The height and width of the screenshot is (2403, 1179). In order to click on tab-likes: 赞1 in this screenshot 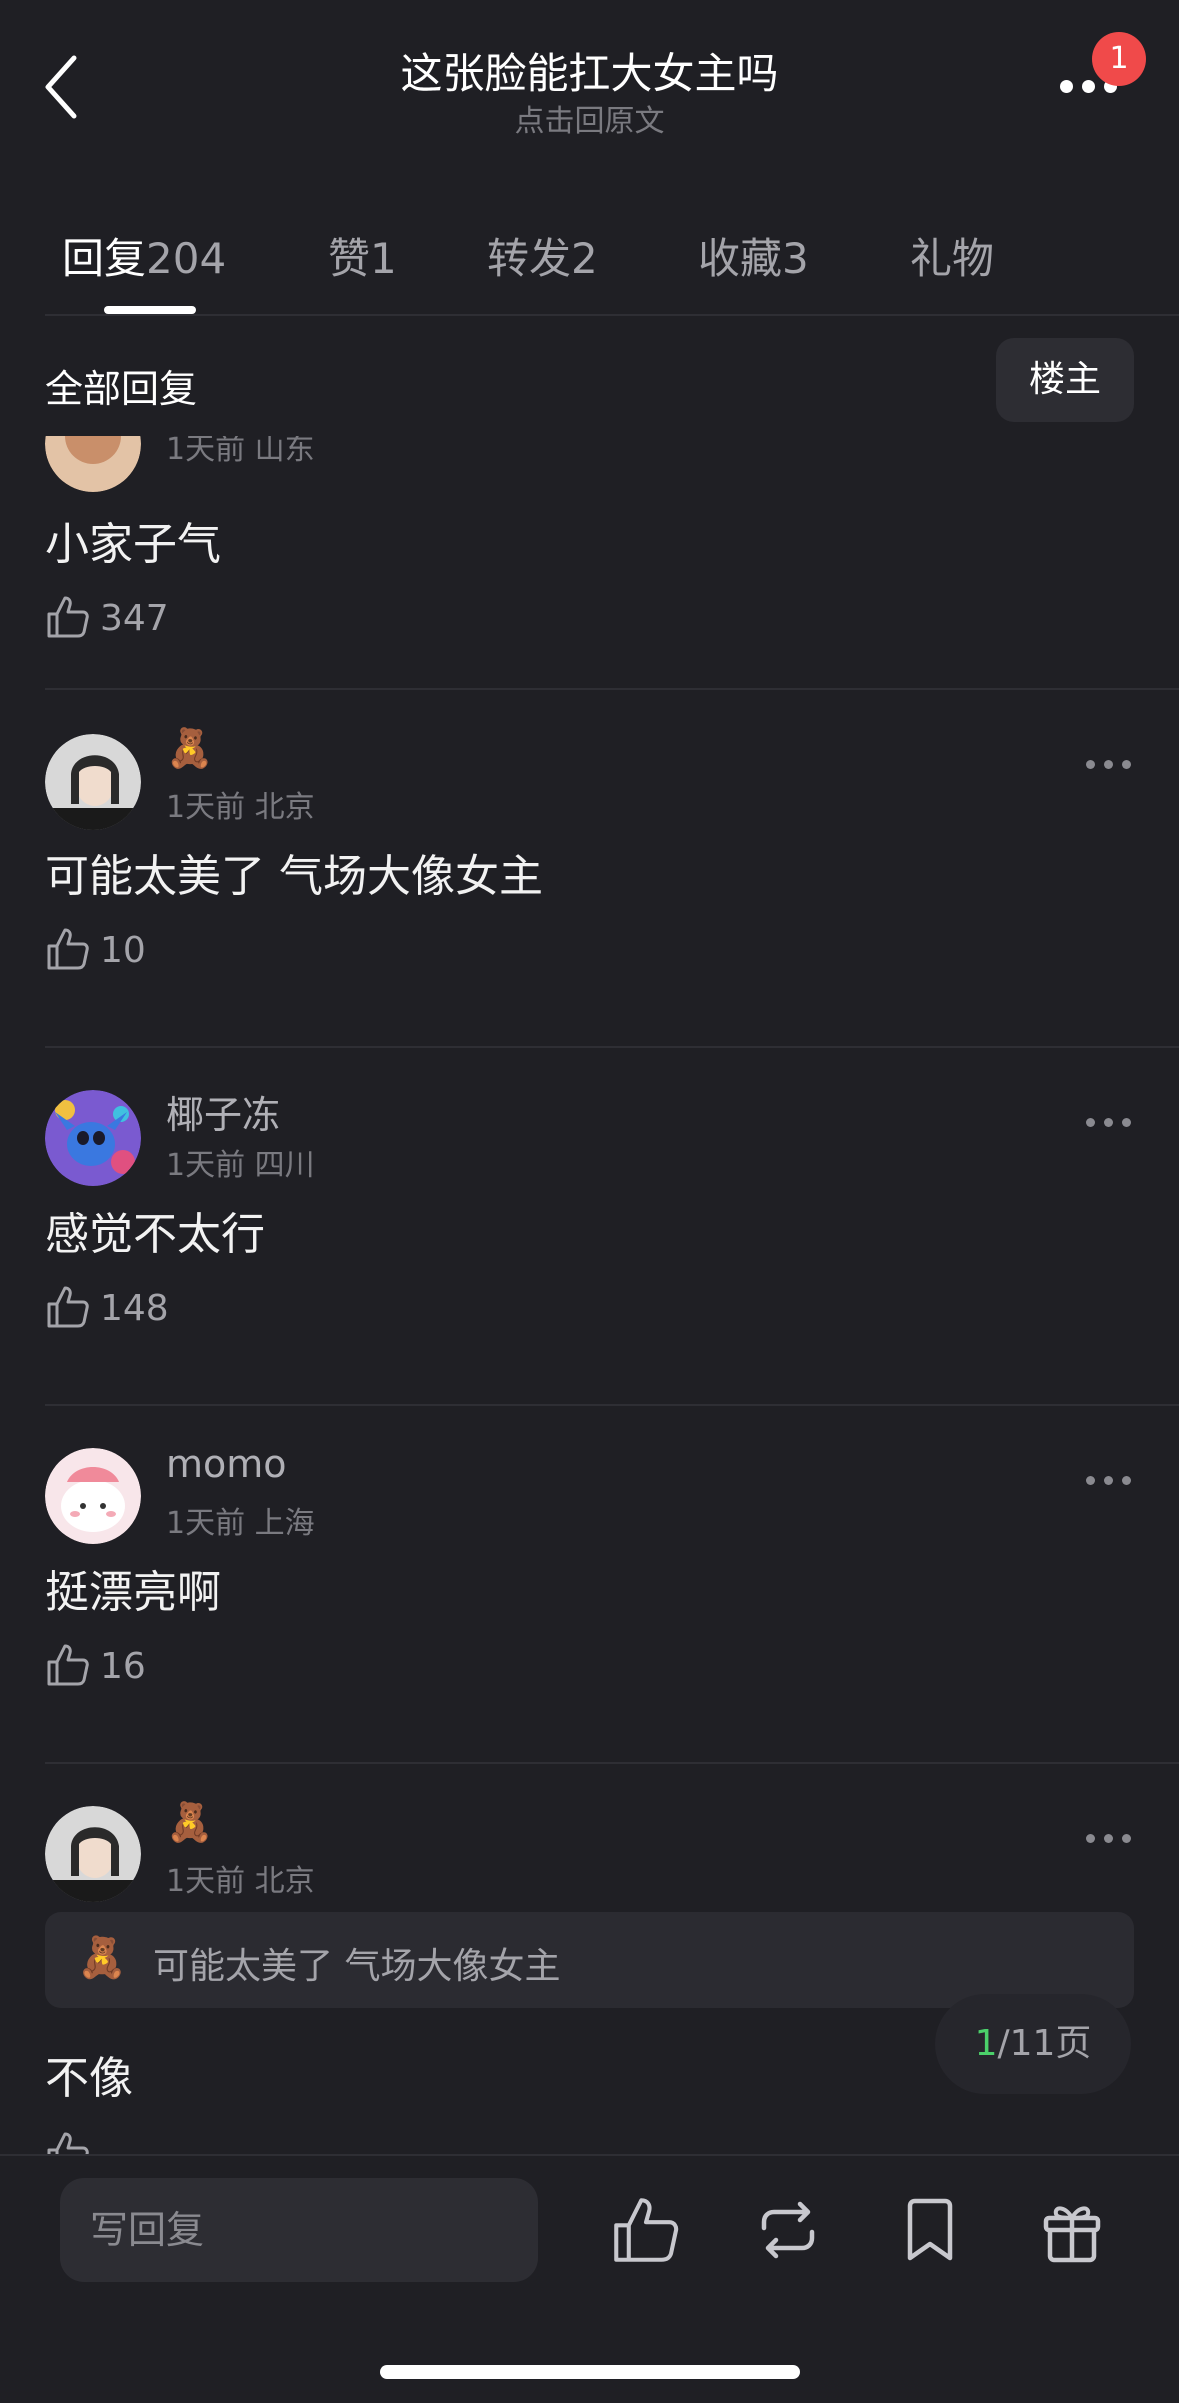, I will do `click(362, 255)`.